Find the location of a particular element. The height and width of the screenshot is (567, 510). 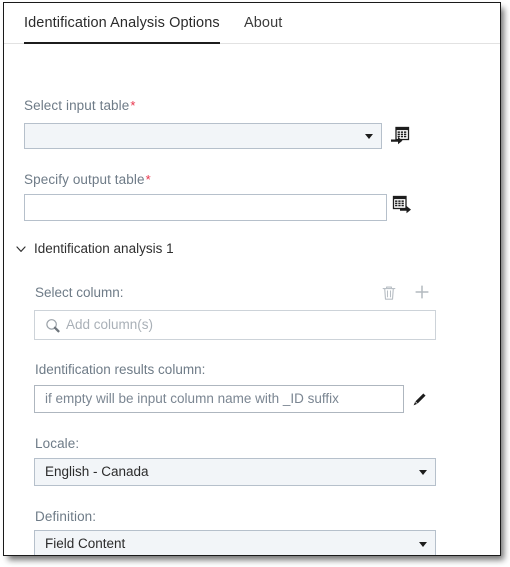

identification-analysis-section-title: Identification analysis 1 is located at coordinates (104, 248).